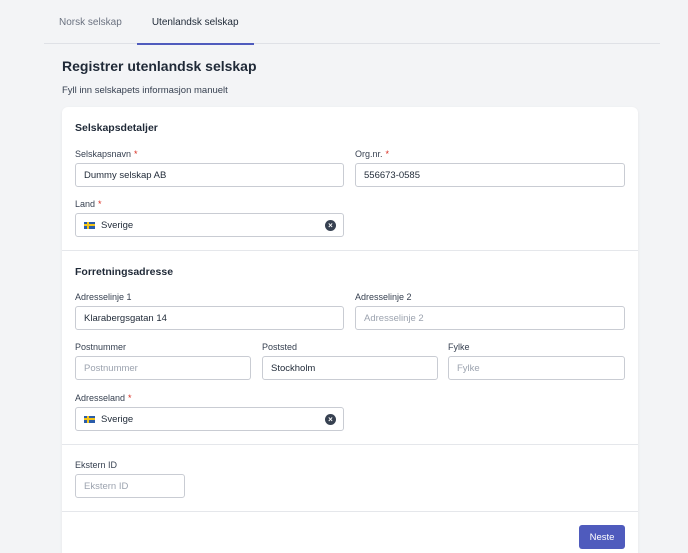  I want to click on fylke-input: Fylke, so click(536, 368).